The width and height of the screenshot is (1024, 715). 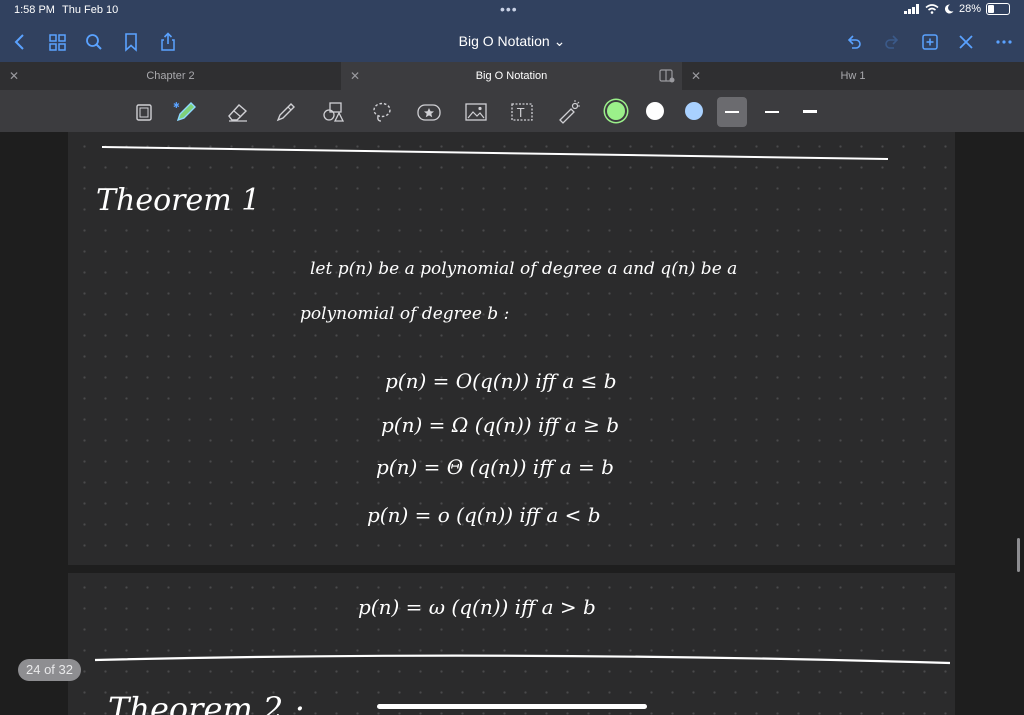 I want to click on status-indicators: 28%, so click(x=956, y=9).